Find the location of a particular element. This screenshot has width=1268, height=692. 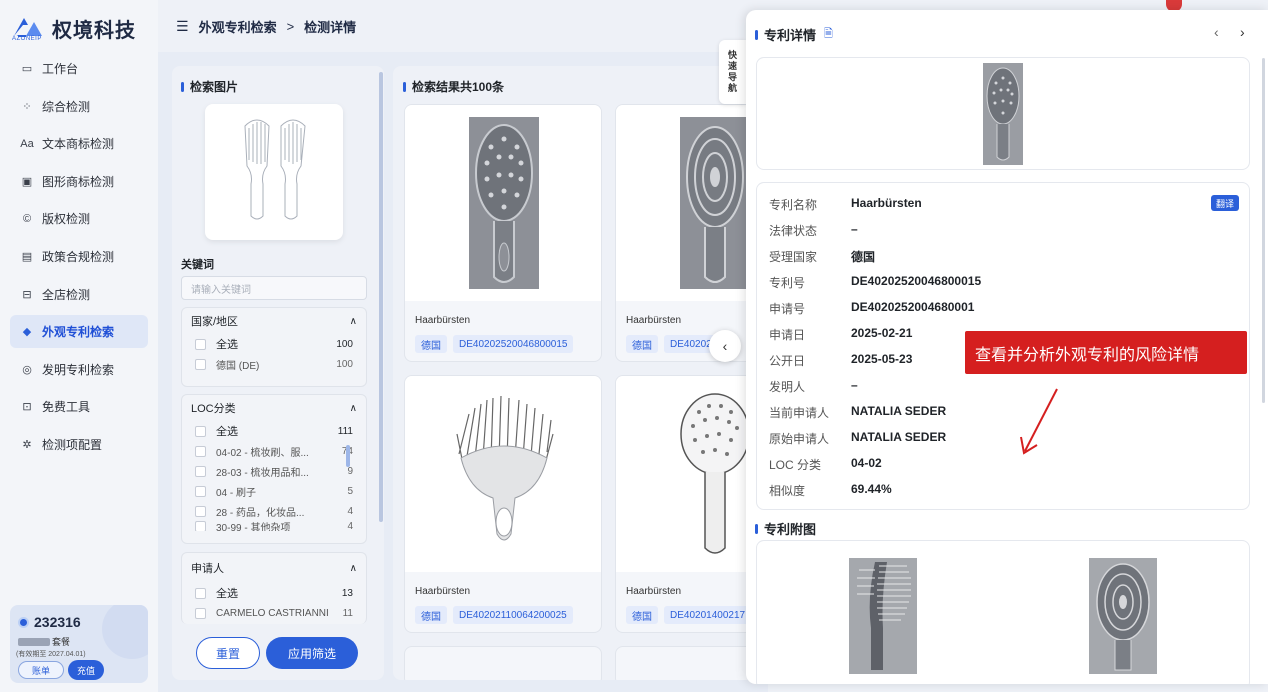

nav-item-comprehensive: ⁘ 综合检测 is located at coordinates (79, 106).